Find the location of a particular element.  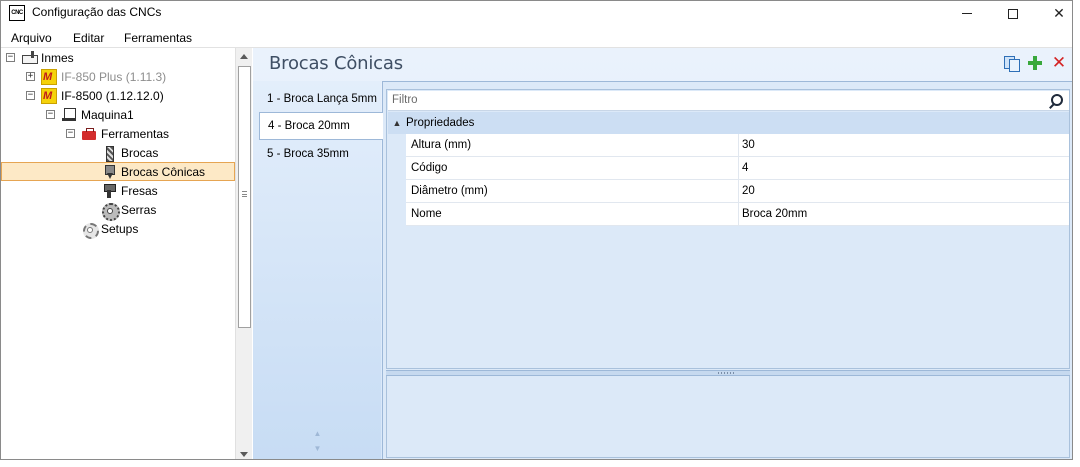

tab-broca-20mm: 4 - Broca 20mm is located at coordinates (321, 126).